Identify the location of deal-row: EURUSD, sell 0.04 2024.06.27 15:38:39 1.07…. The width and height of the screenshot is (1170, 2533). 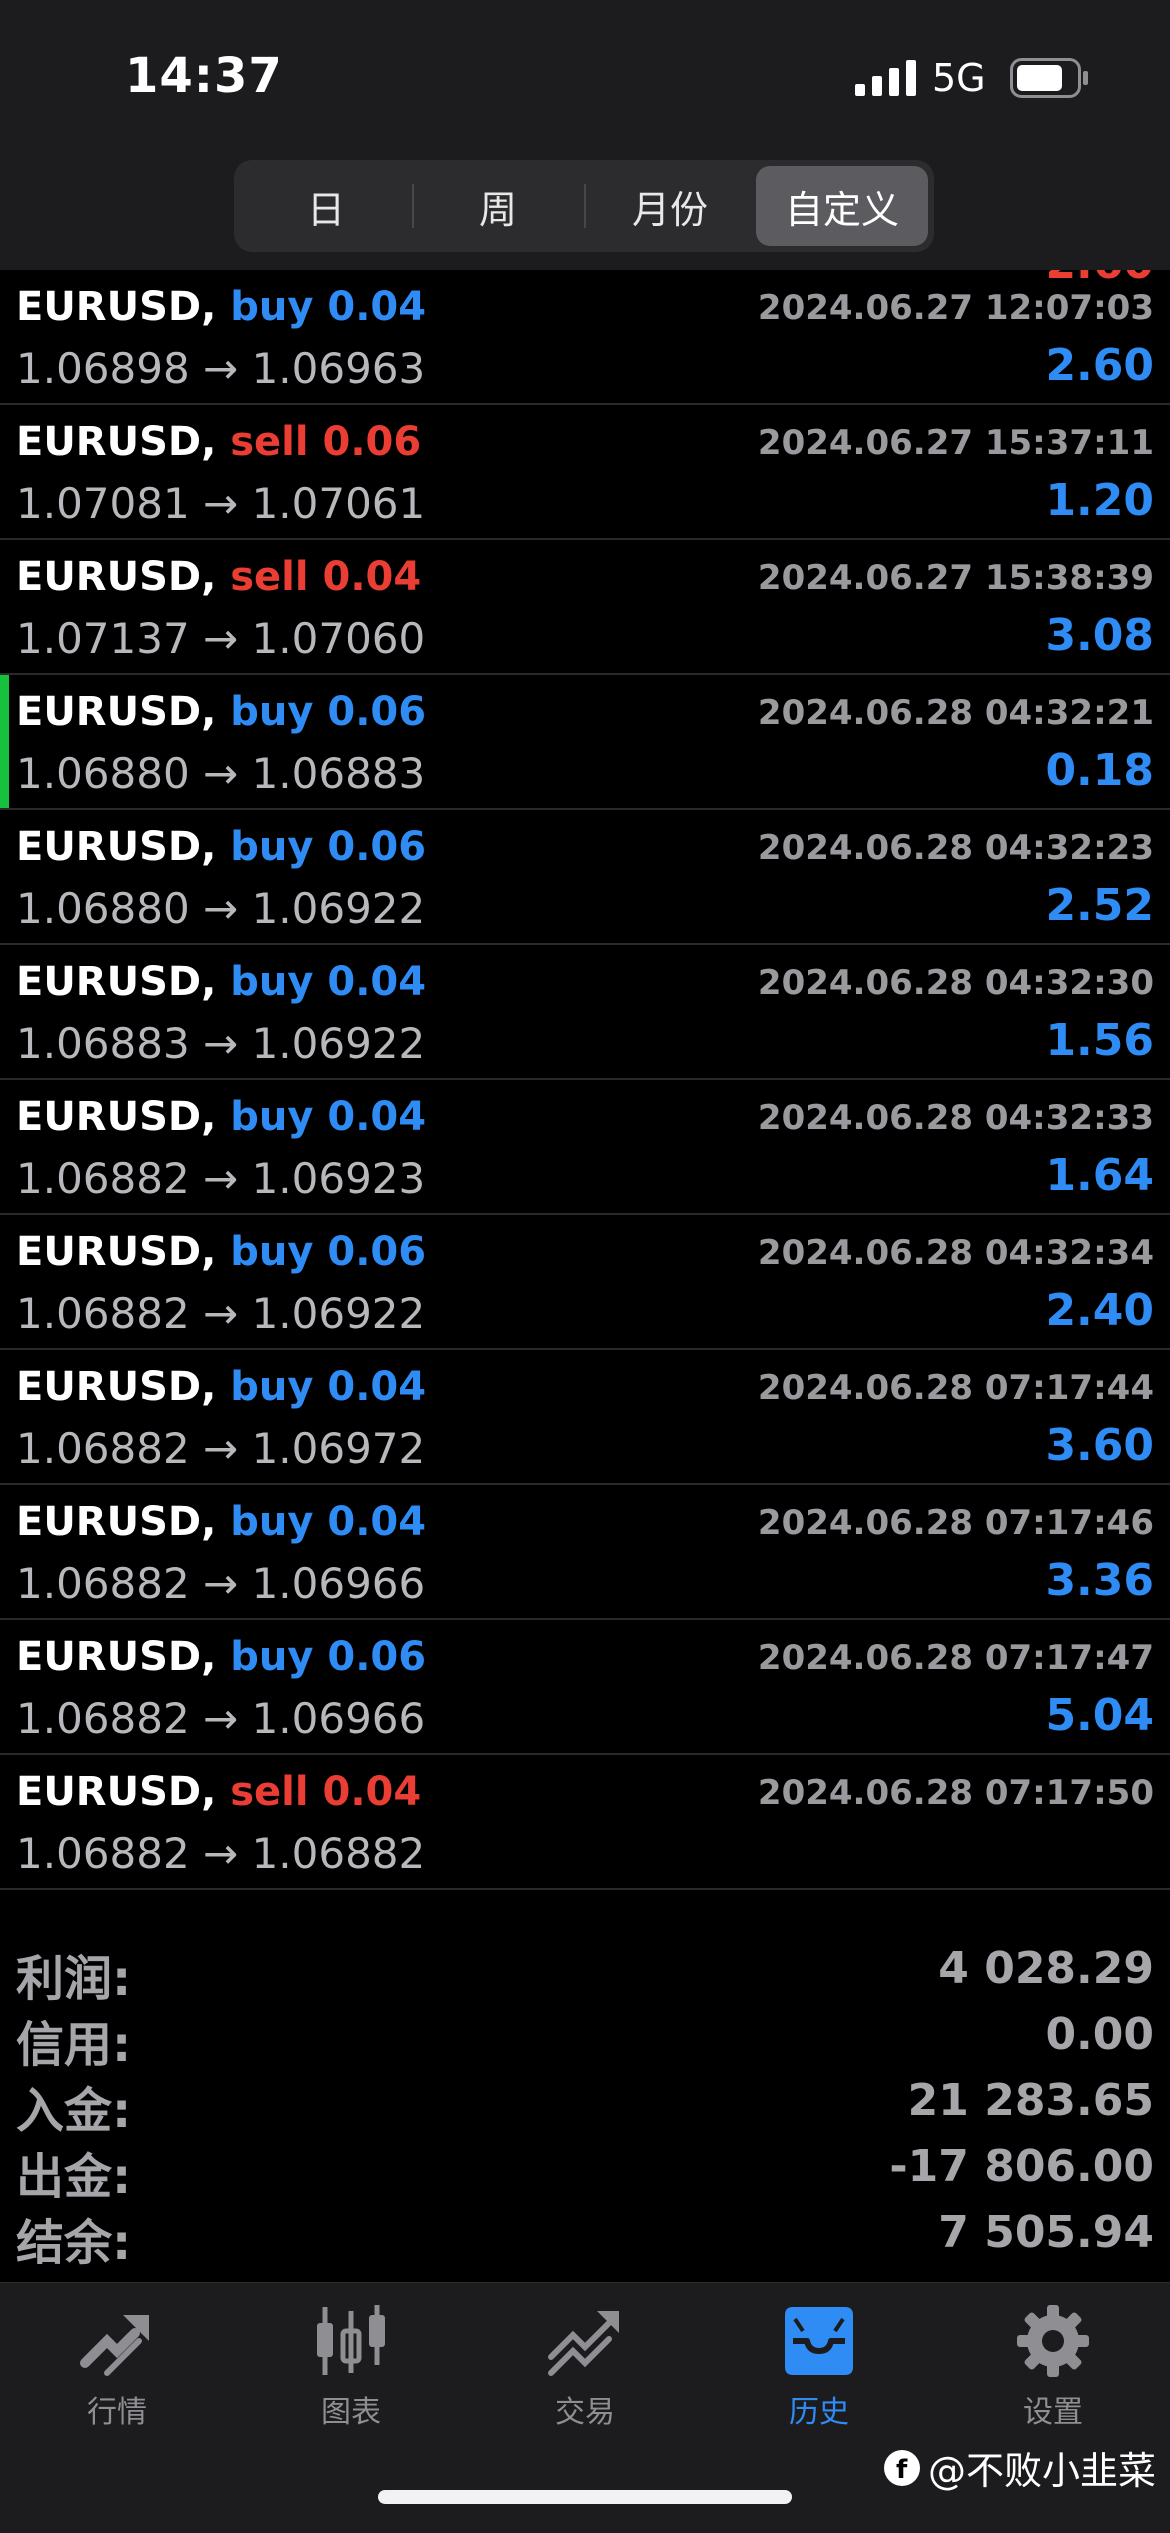
(585, 607).